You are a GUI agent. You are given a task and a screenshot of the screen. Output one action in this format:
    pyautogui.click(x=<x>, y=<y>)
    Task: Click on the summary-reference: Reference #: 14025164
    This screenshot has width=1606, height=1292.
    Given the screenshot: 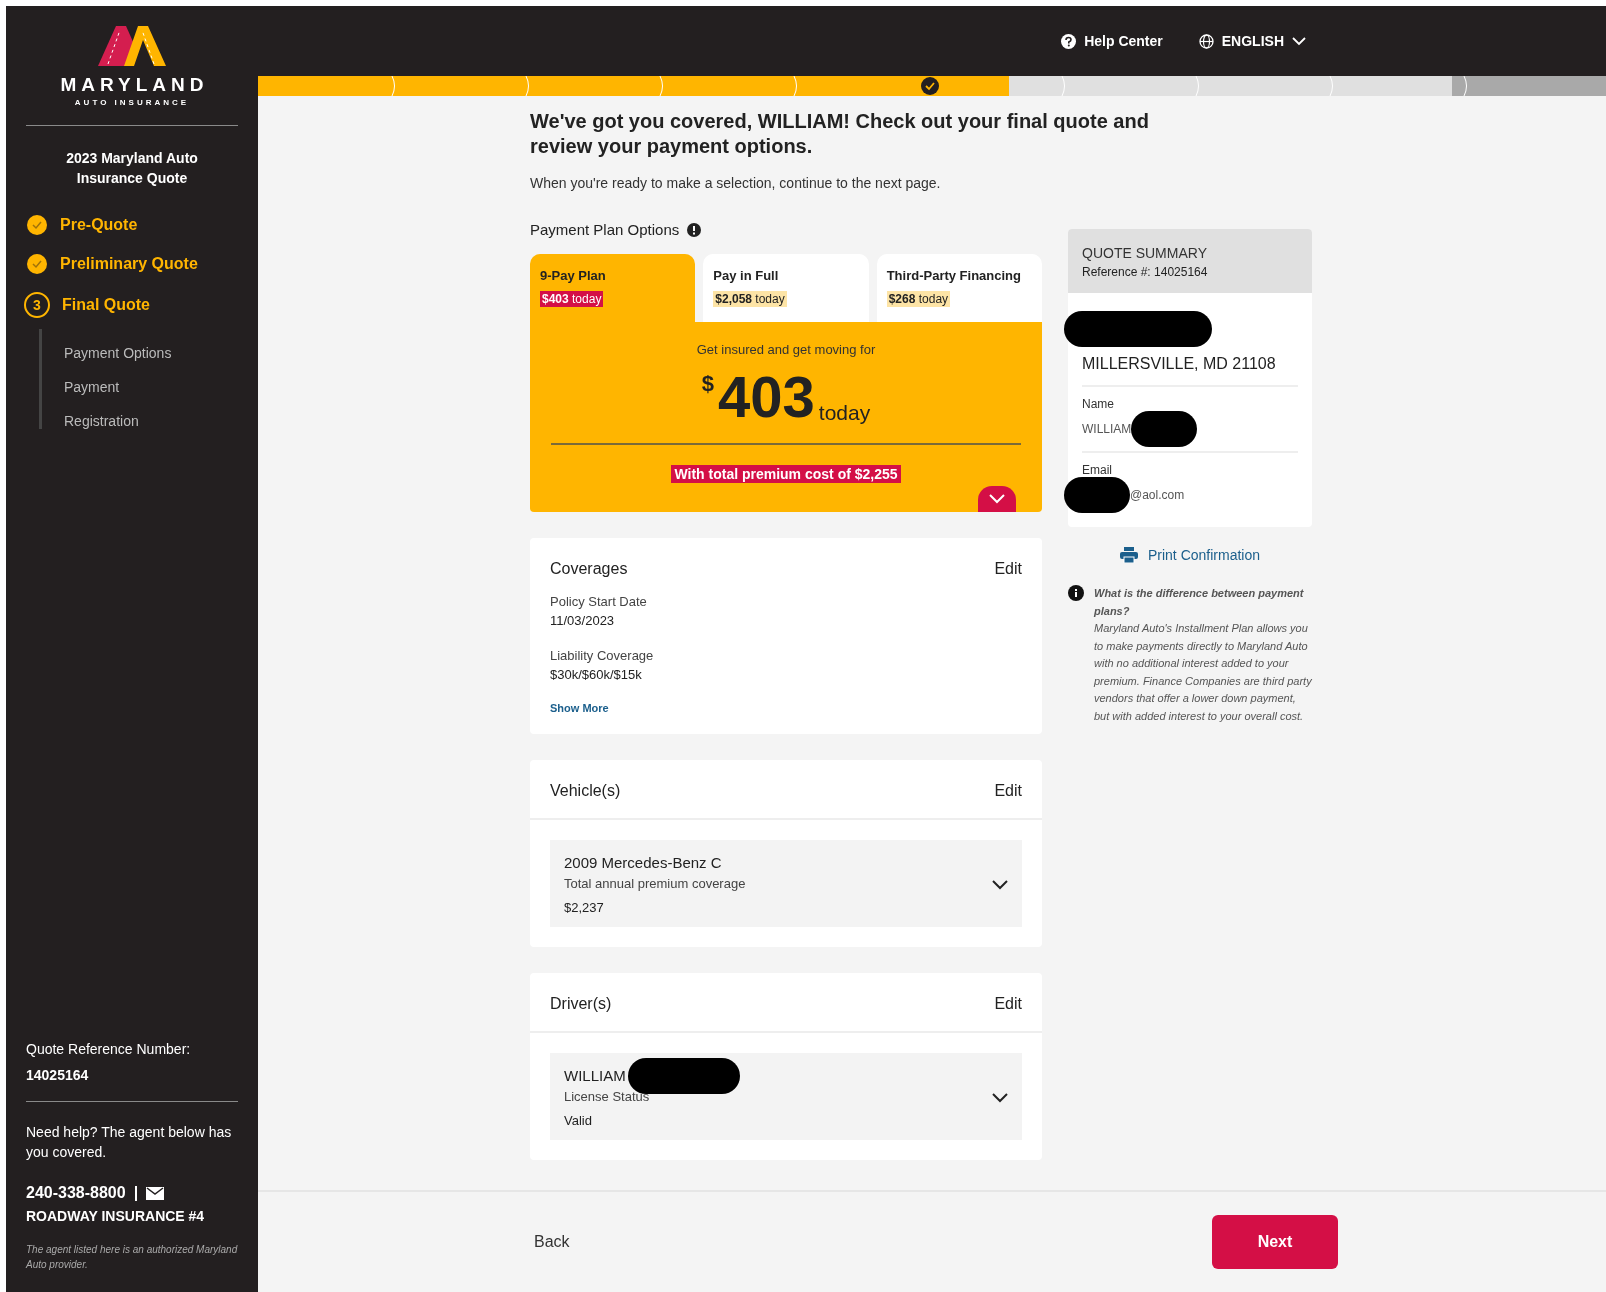 What is the action you would take?
    pyautogui.click(x=1145, y=272)
    